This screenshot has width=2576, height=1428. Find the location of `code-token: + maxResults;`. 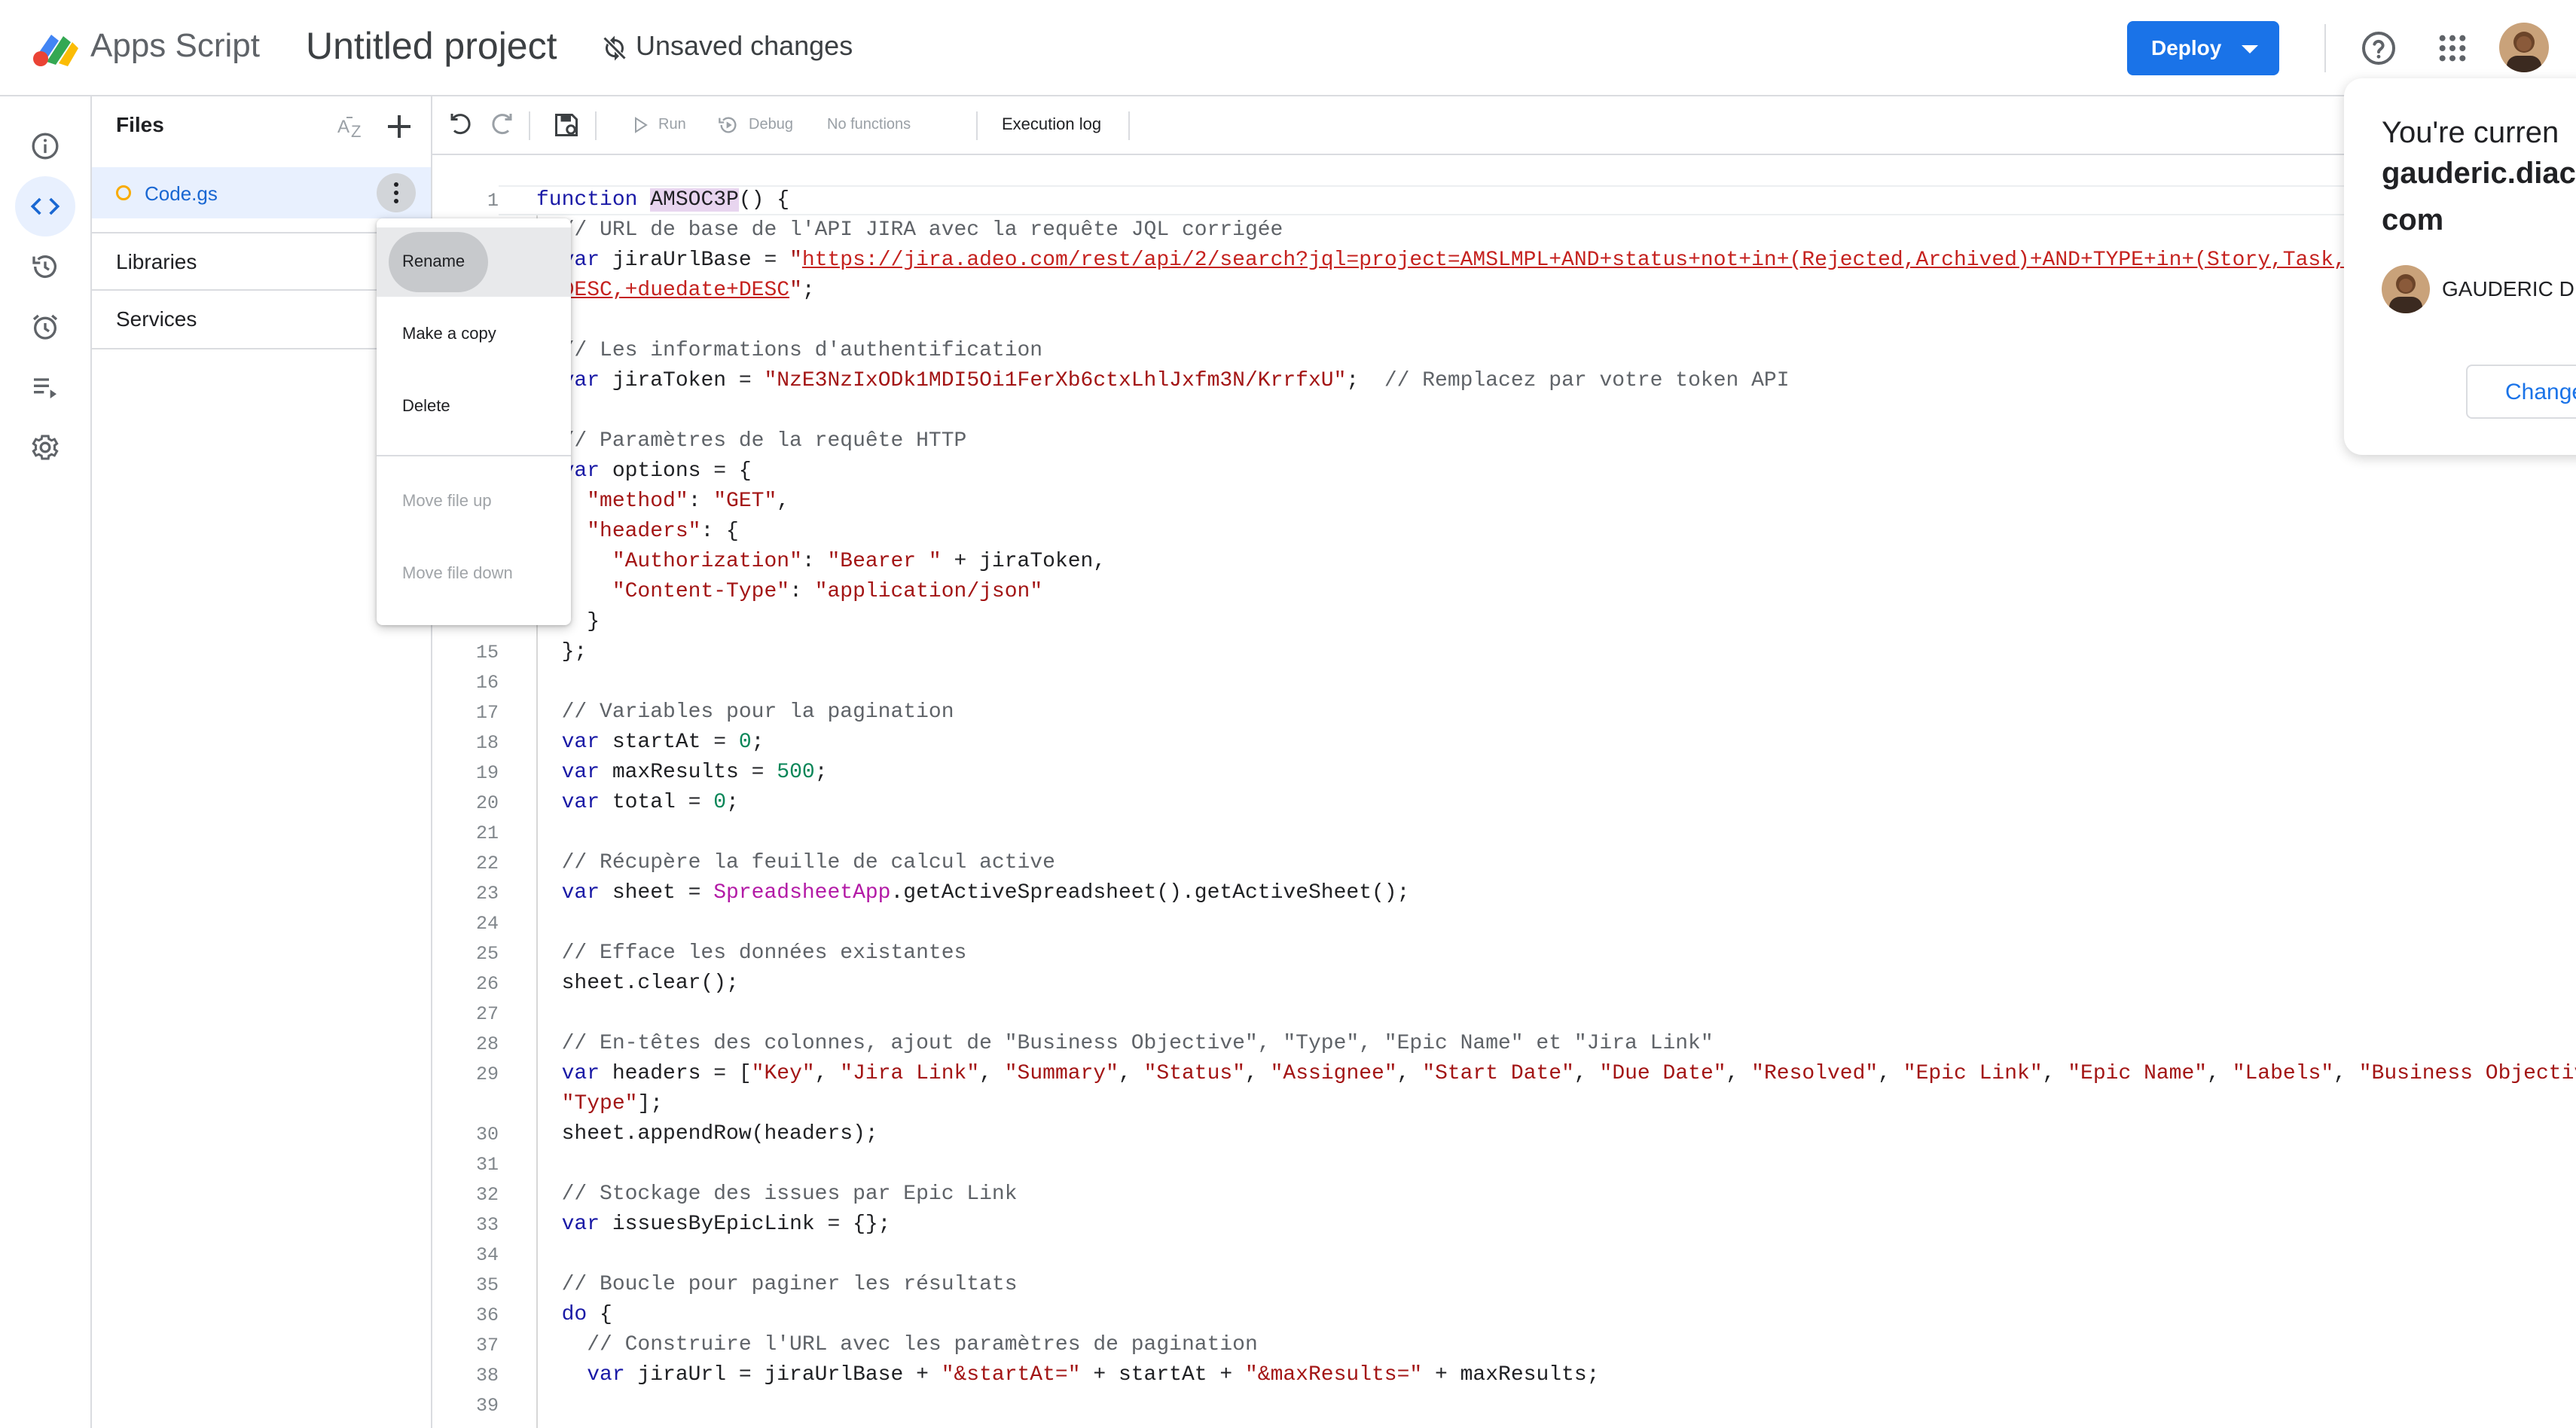

code-token: + maxResults; is located at coordinates (1511, 1375).